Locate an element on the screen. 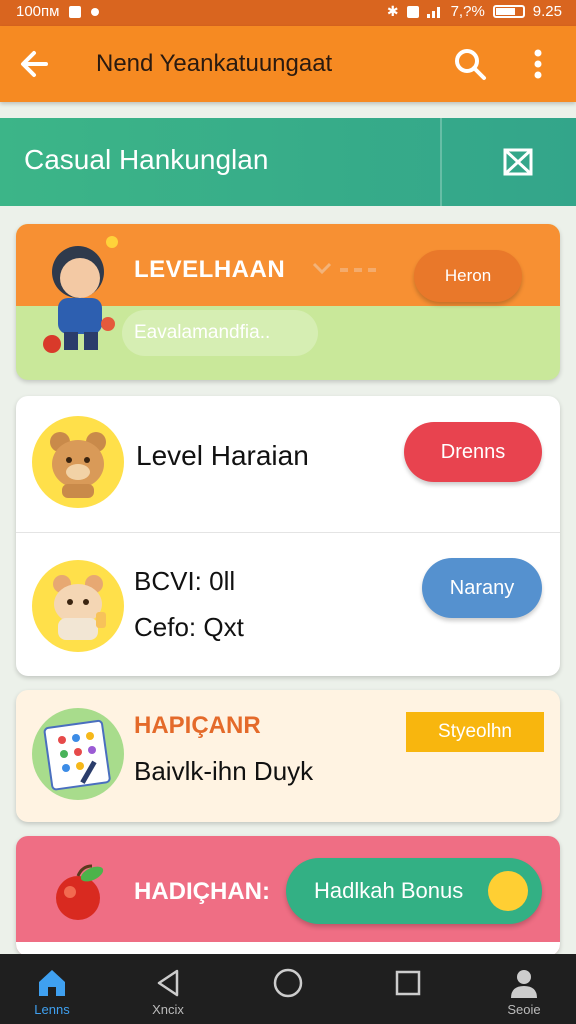  app-title: Nend Yeankatuungaat is located at coordinates (214, 63).